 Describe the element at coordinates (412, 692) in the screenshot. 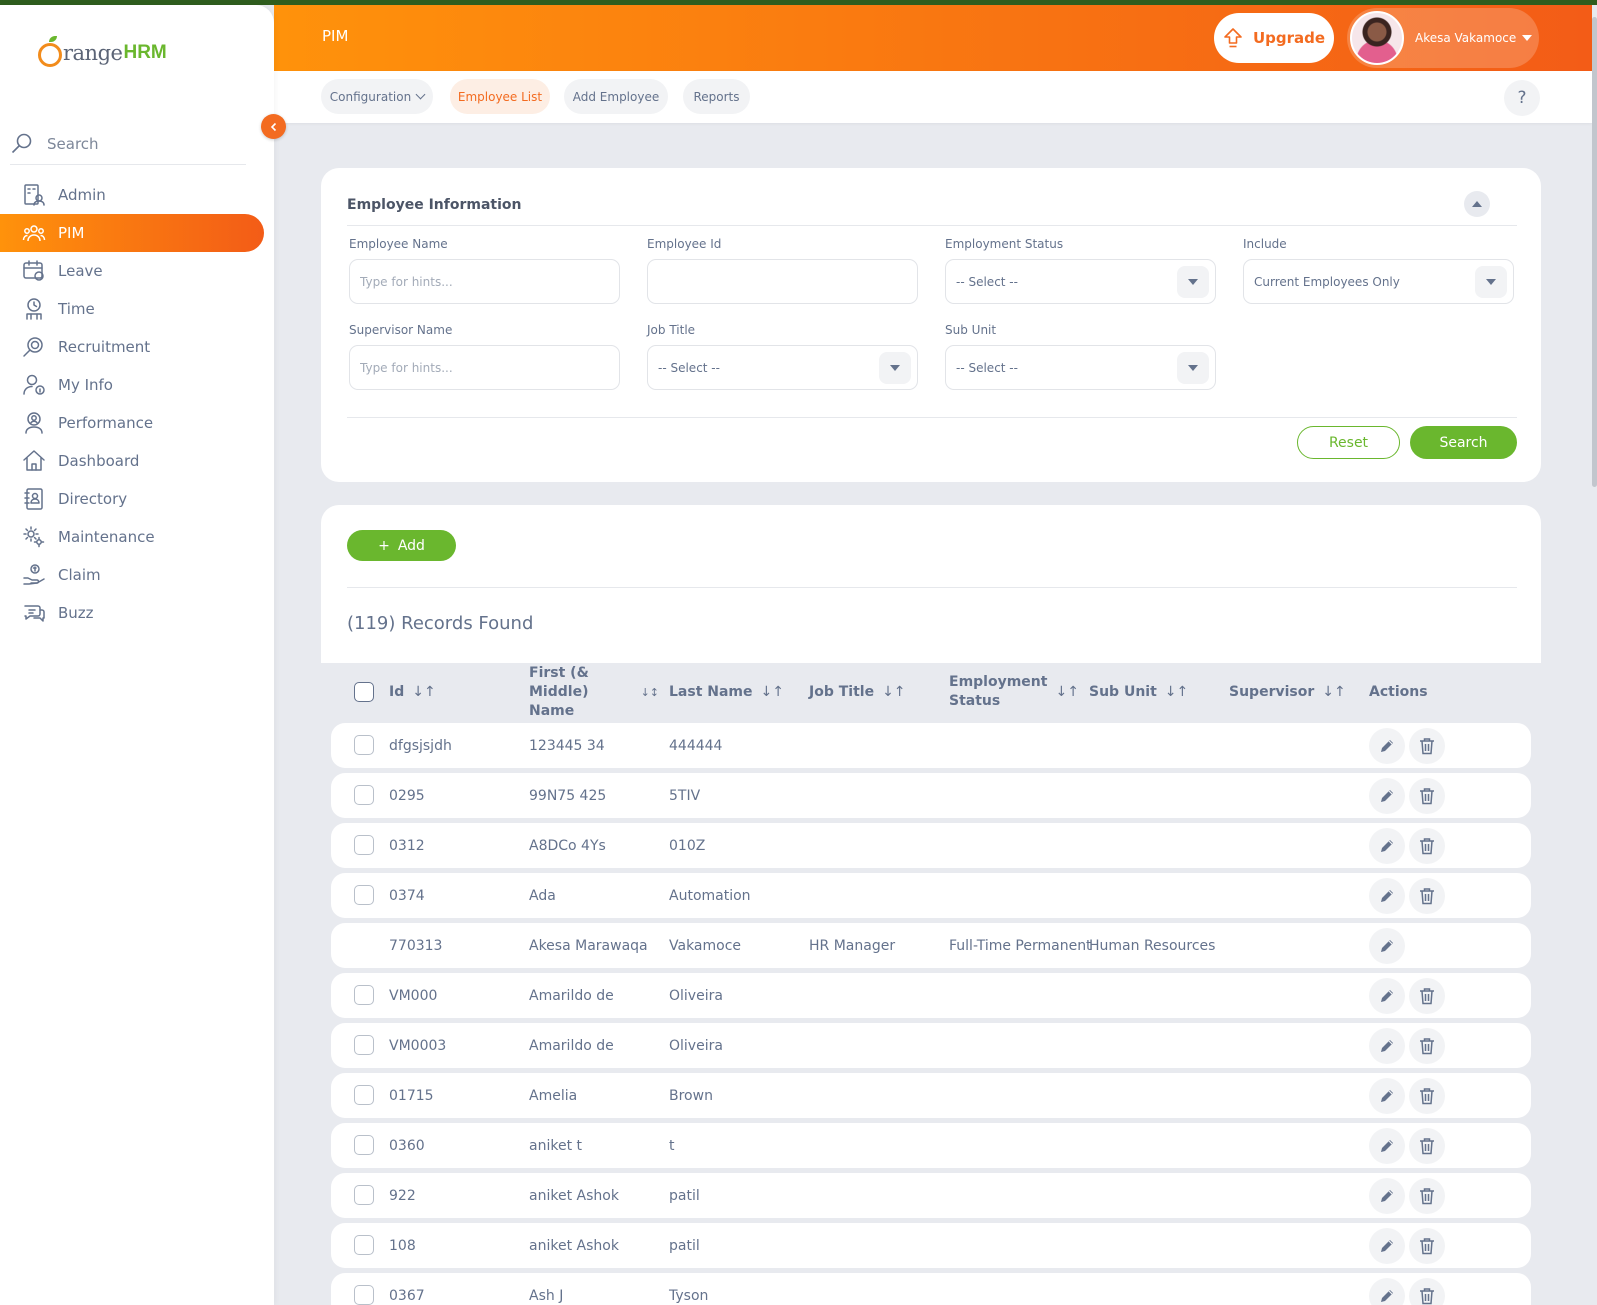

I see `column-header-id: Id ↓↑` at that location.